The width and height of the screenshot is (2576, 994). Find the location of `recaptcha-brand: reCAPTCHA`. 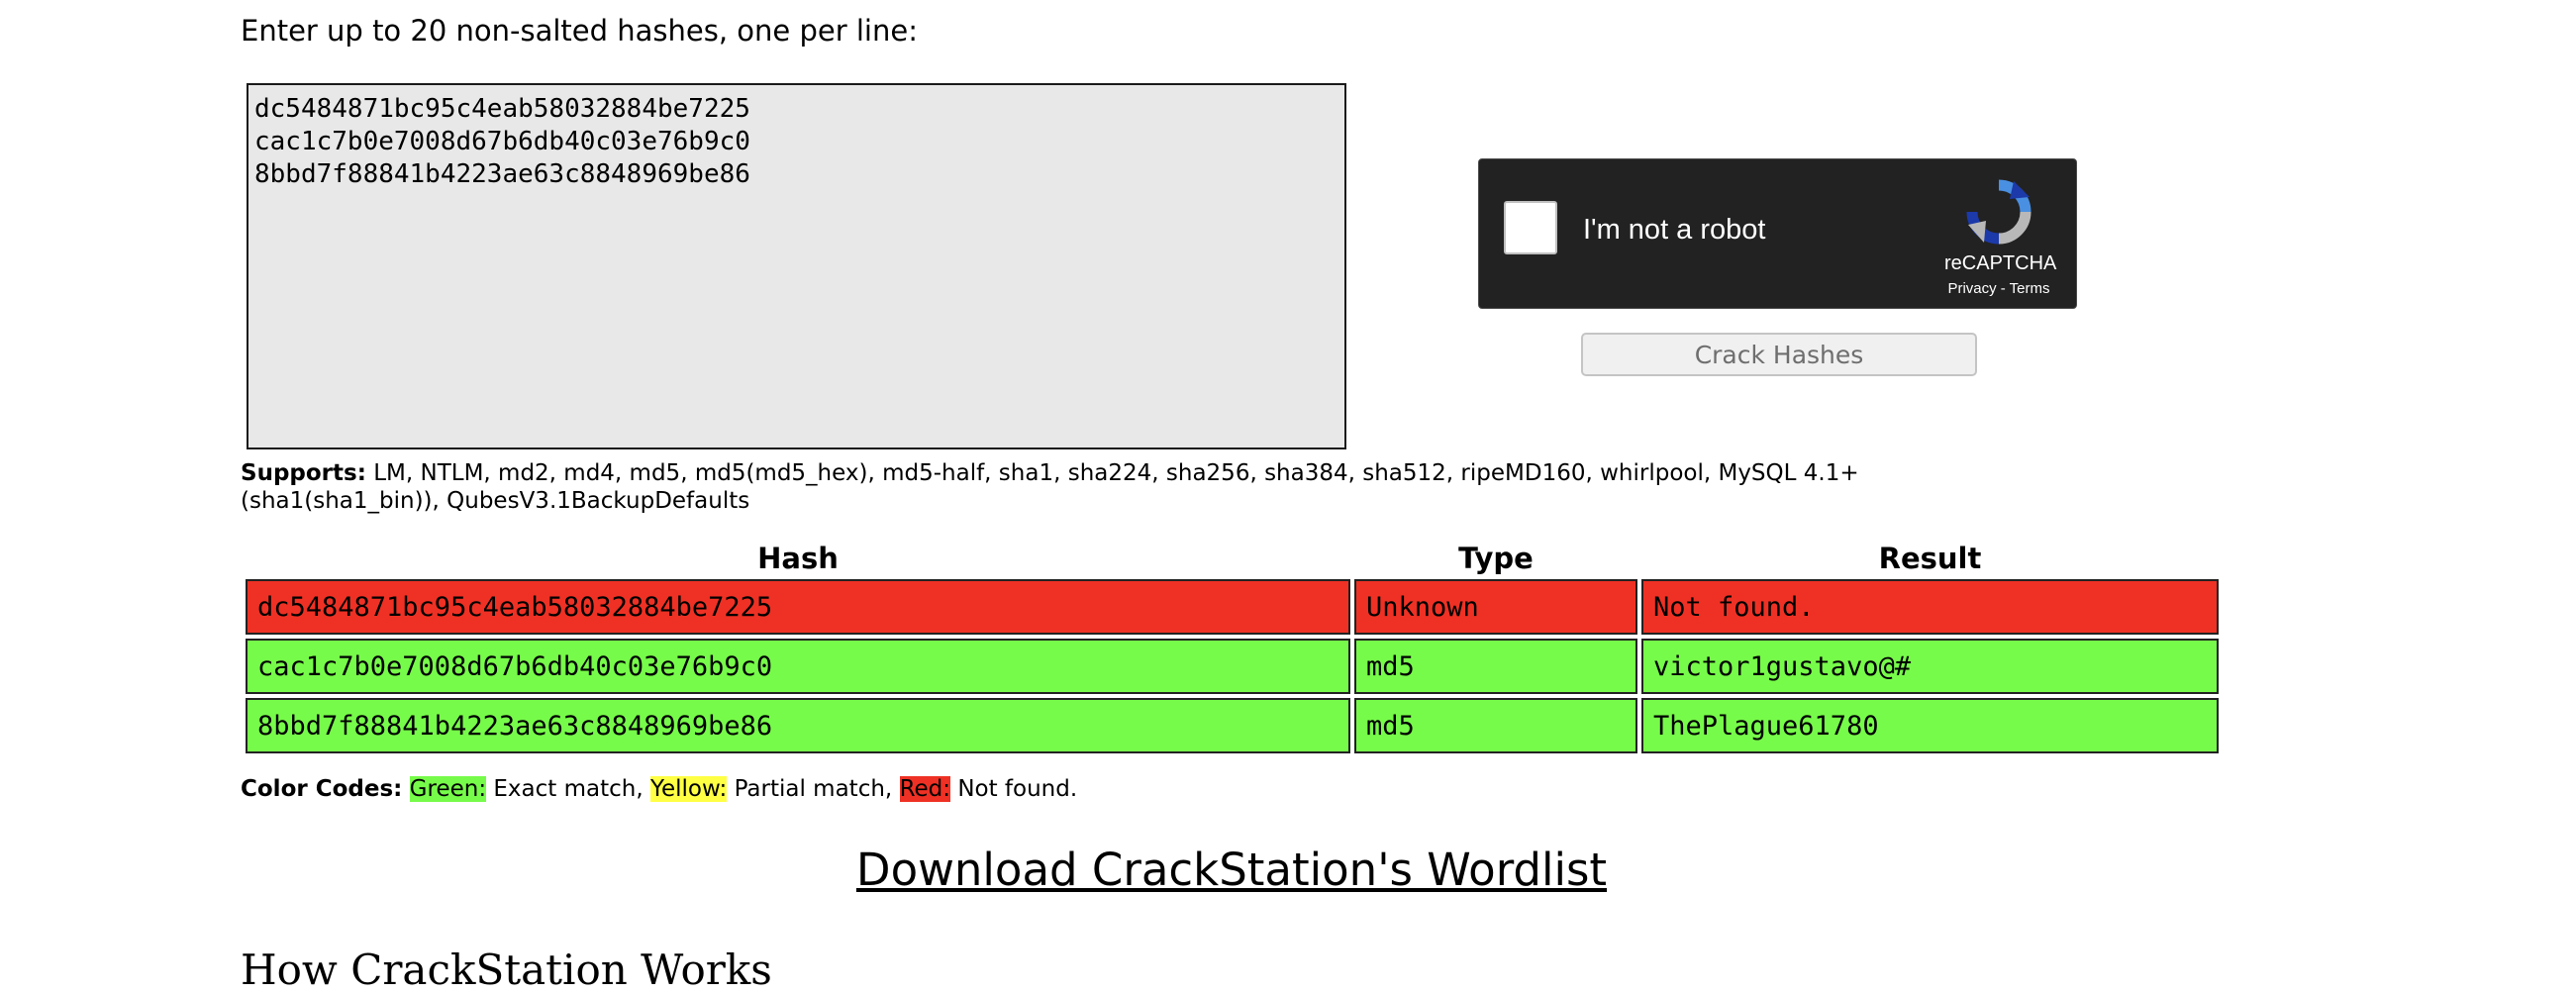

recaptcha-brand: reCAPTCHA is located at coordinates (2001, 263).